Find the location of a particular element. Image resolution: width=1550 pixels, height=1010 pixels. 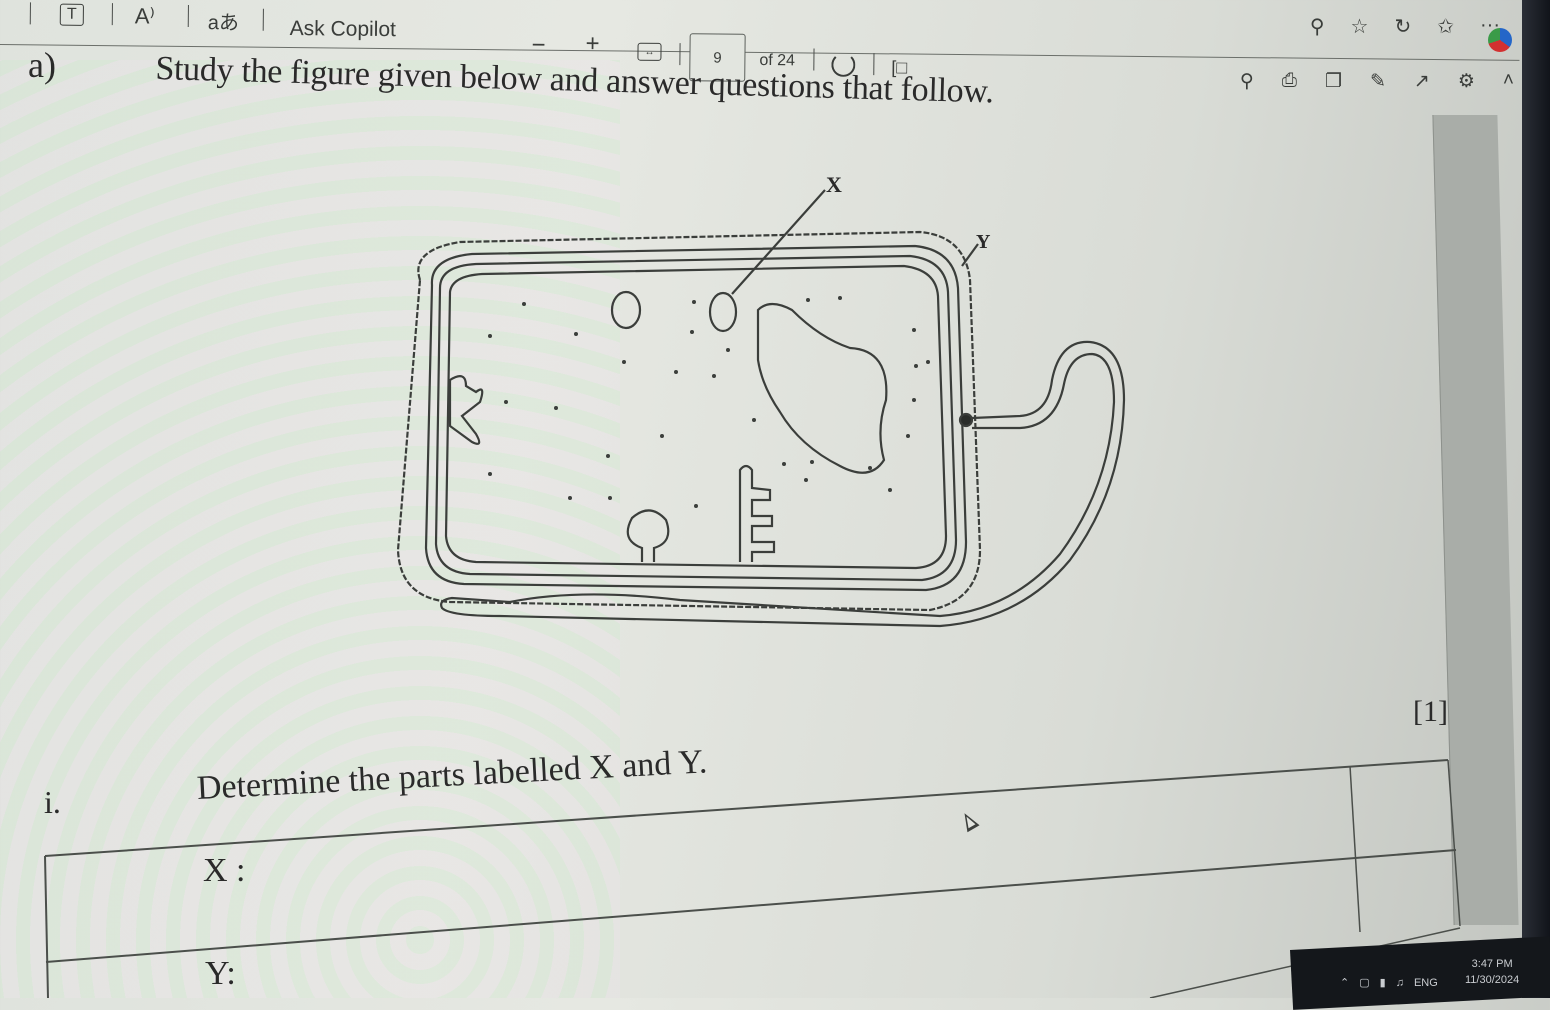

flagellum is located at coordinates (783, 484).